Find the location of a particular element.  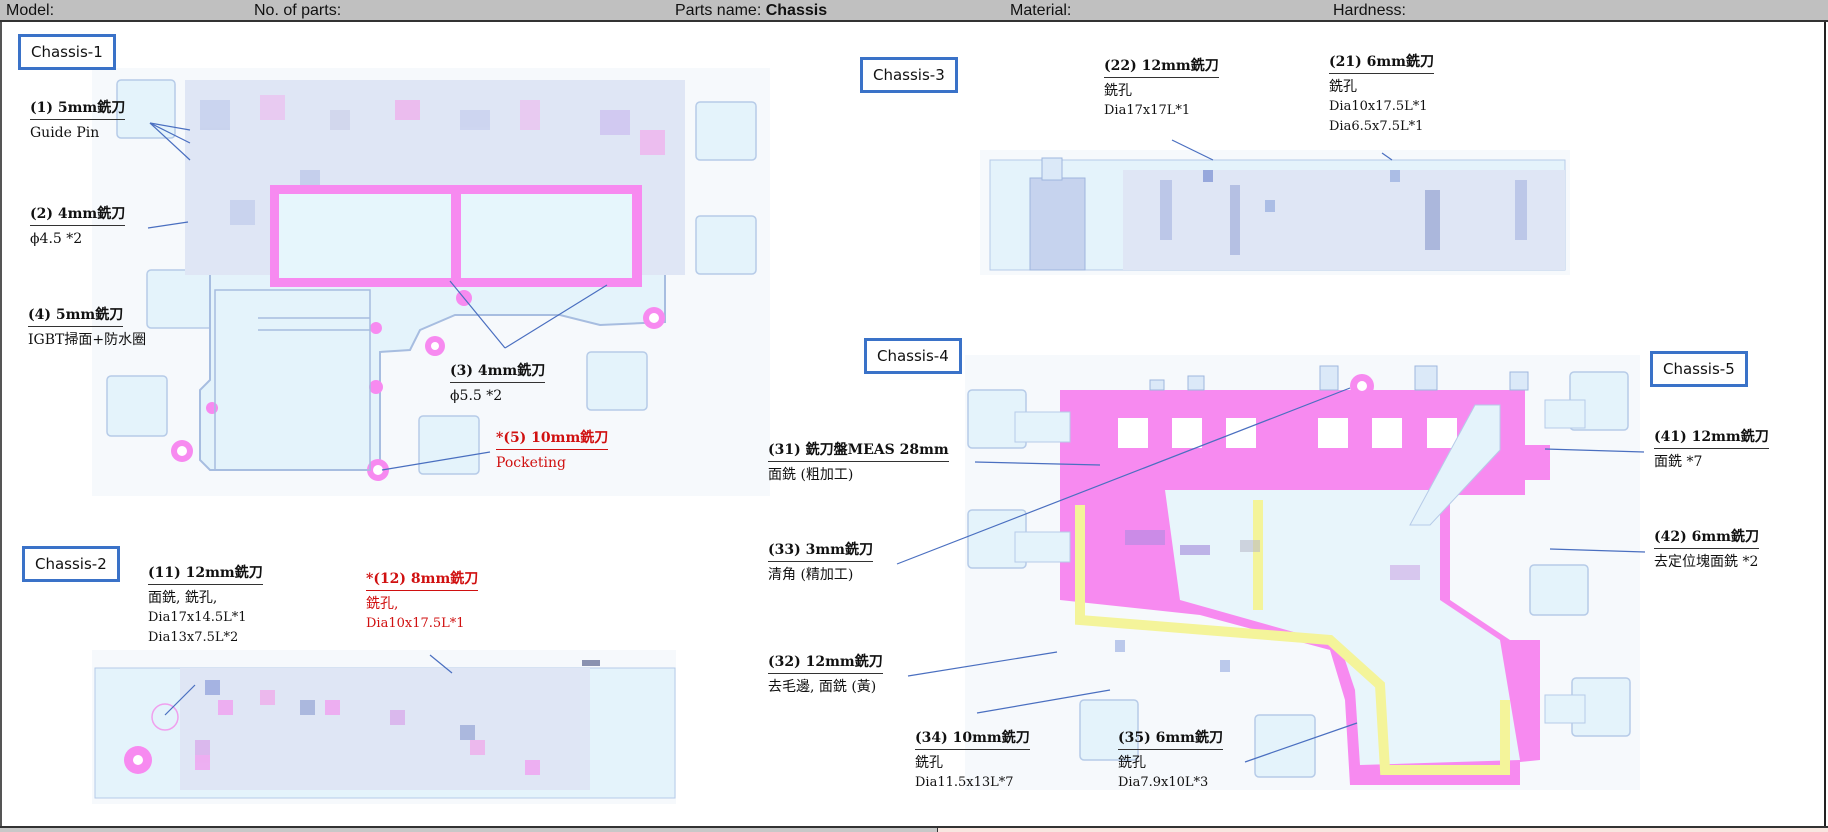

tool-title: (11) 12mm銑刀 is located at coordinates (205, 574).